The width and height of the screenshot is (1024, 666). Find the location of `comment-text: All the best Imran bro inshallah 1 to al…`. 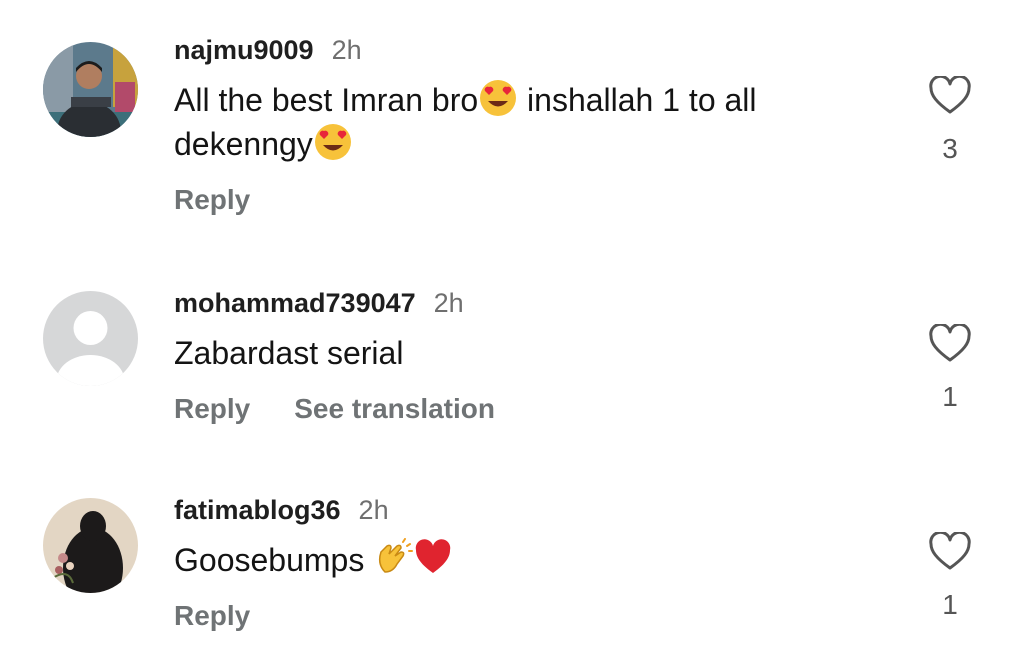

comment-text: All the best Imran bro inshallah 1 to al… is located at coordinates (534, 122).